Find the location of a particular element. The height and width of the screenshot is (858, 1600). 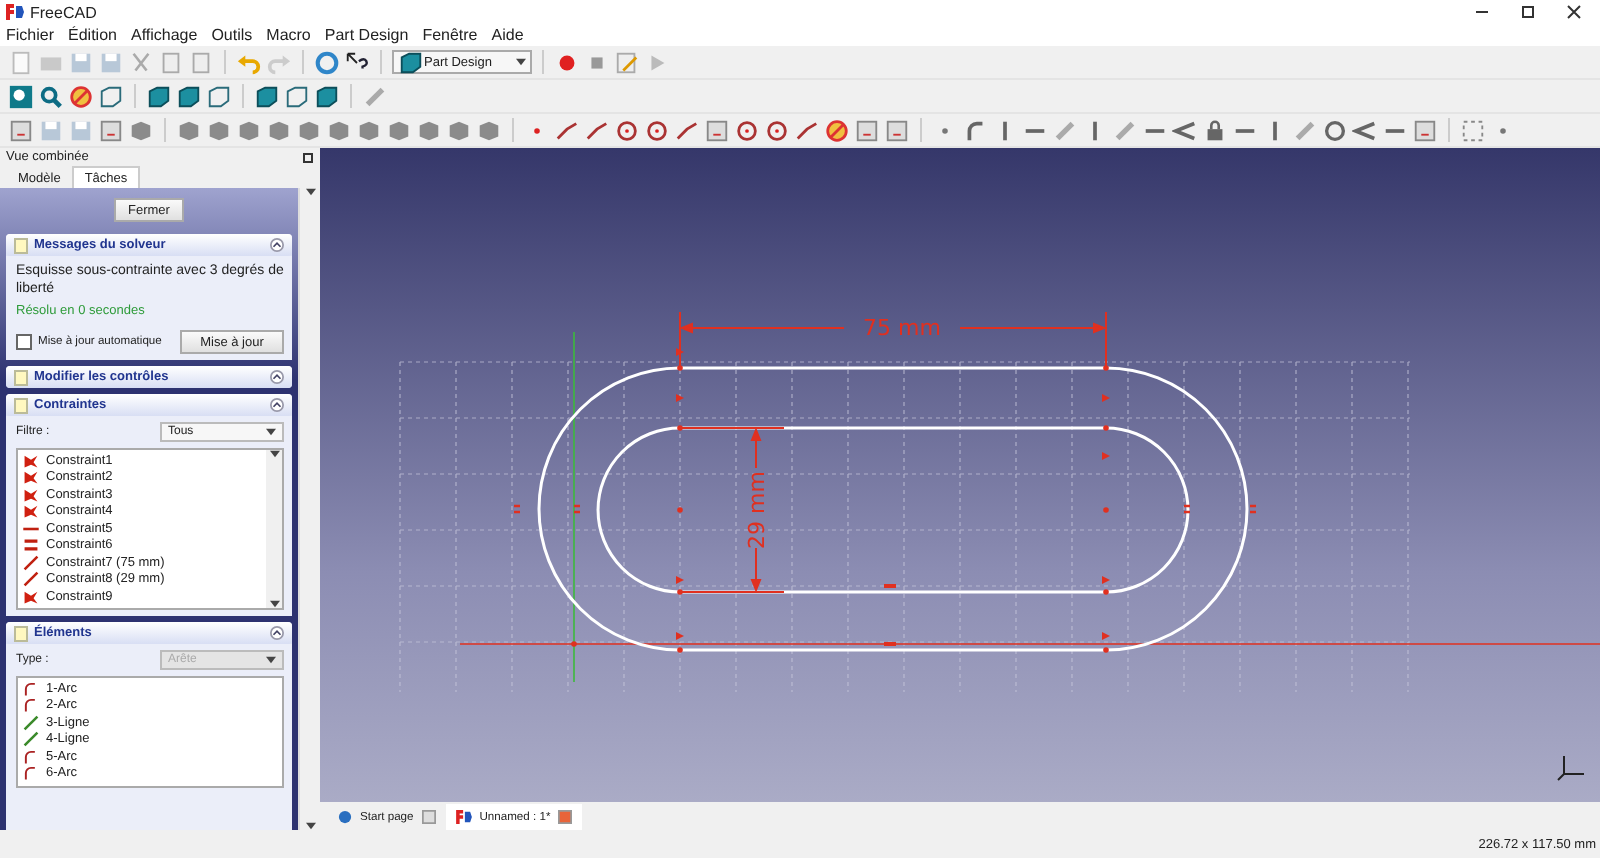

menu-item: Aide is located at coordinates (507, 35).